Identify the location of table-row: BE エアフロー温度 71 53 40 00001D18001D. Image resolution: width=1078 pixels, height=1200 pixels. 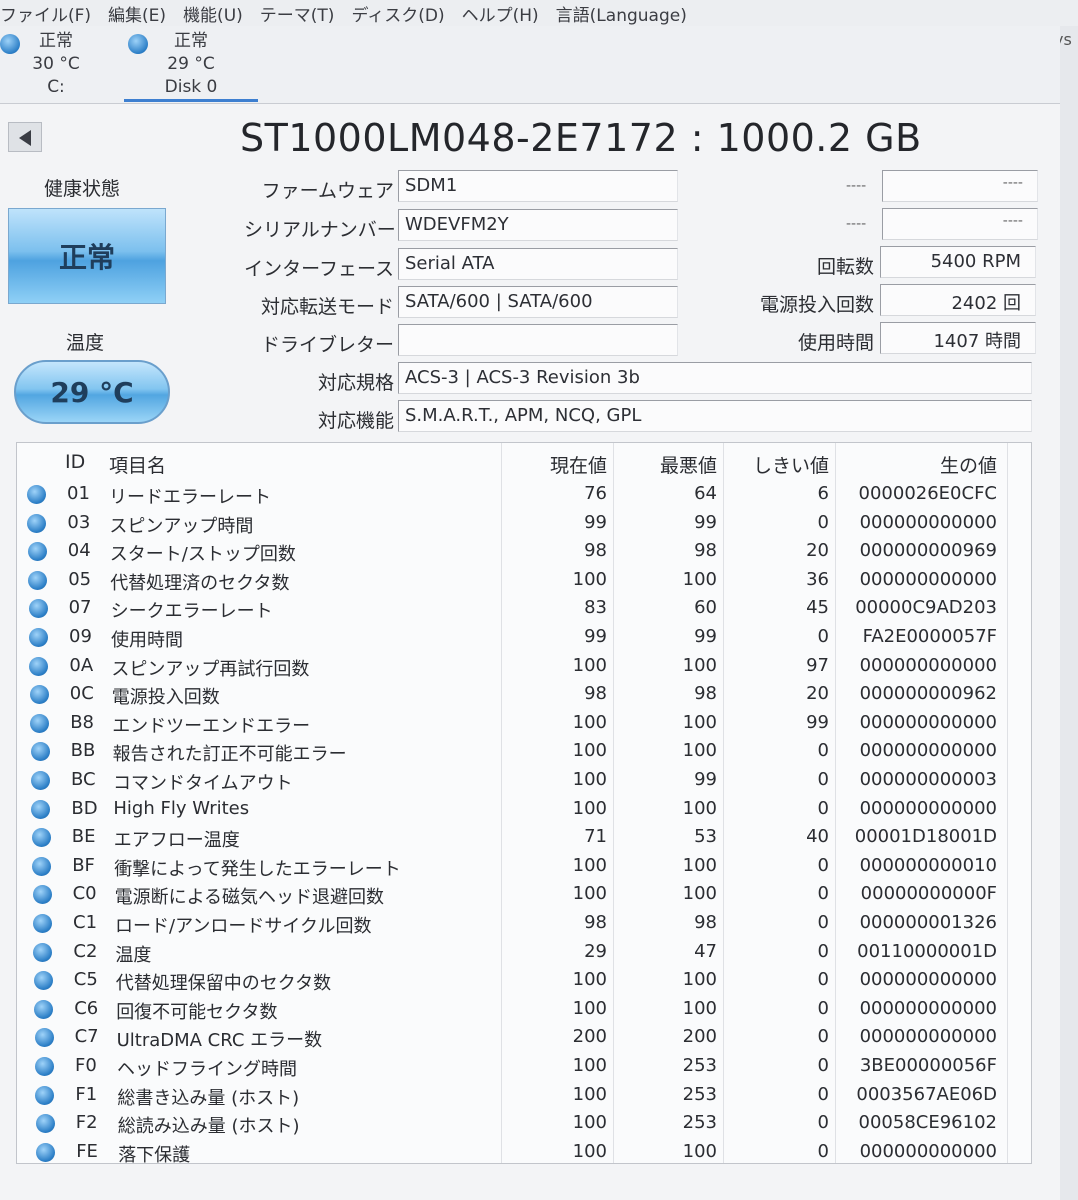
(525, 838).